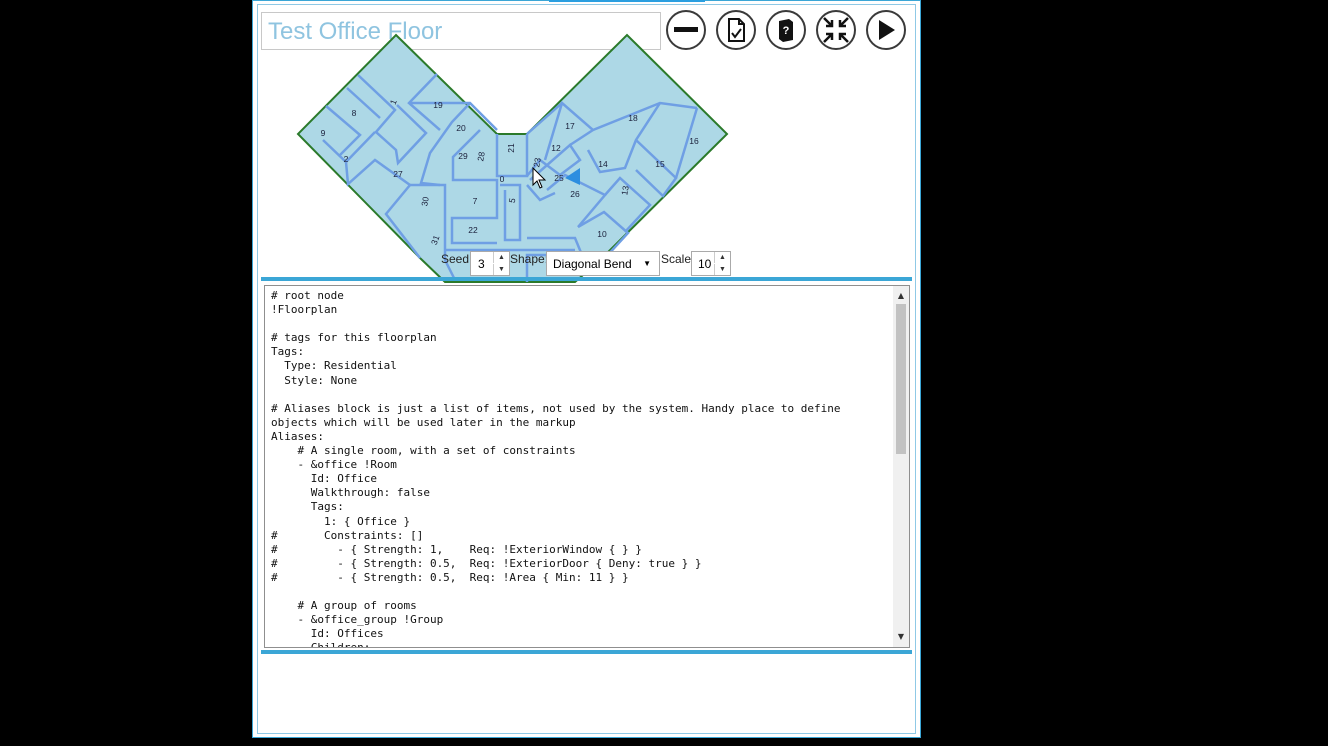  Describe the element at coordinates (463, 156) in the screenshot. I see `room-label: 29` at that location.